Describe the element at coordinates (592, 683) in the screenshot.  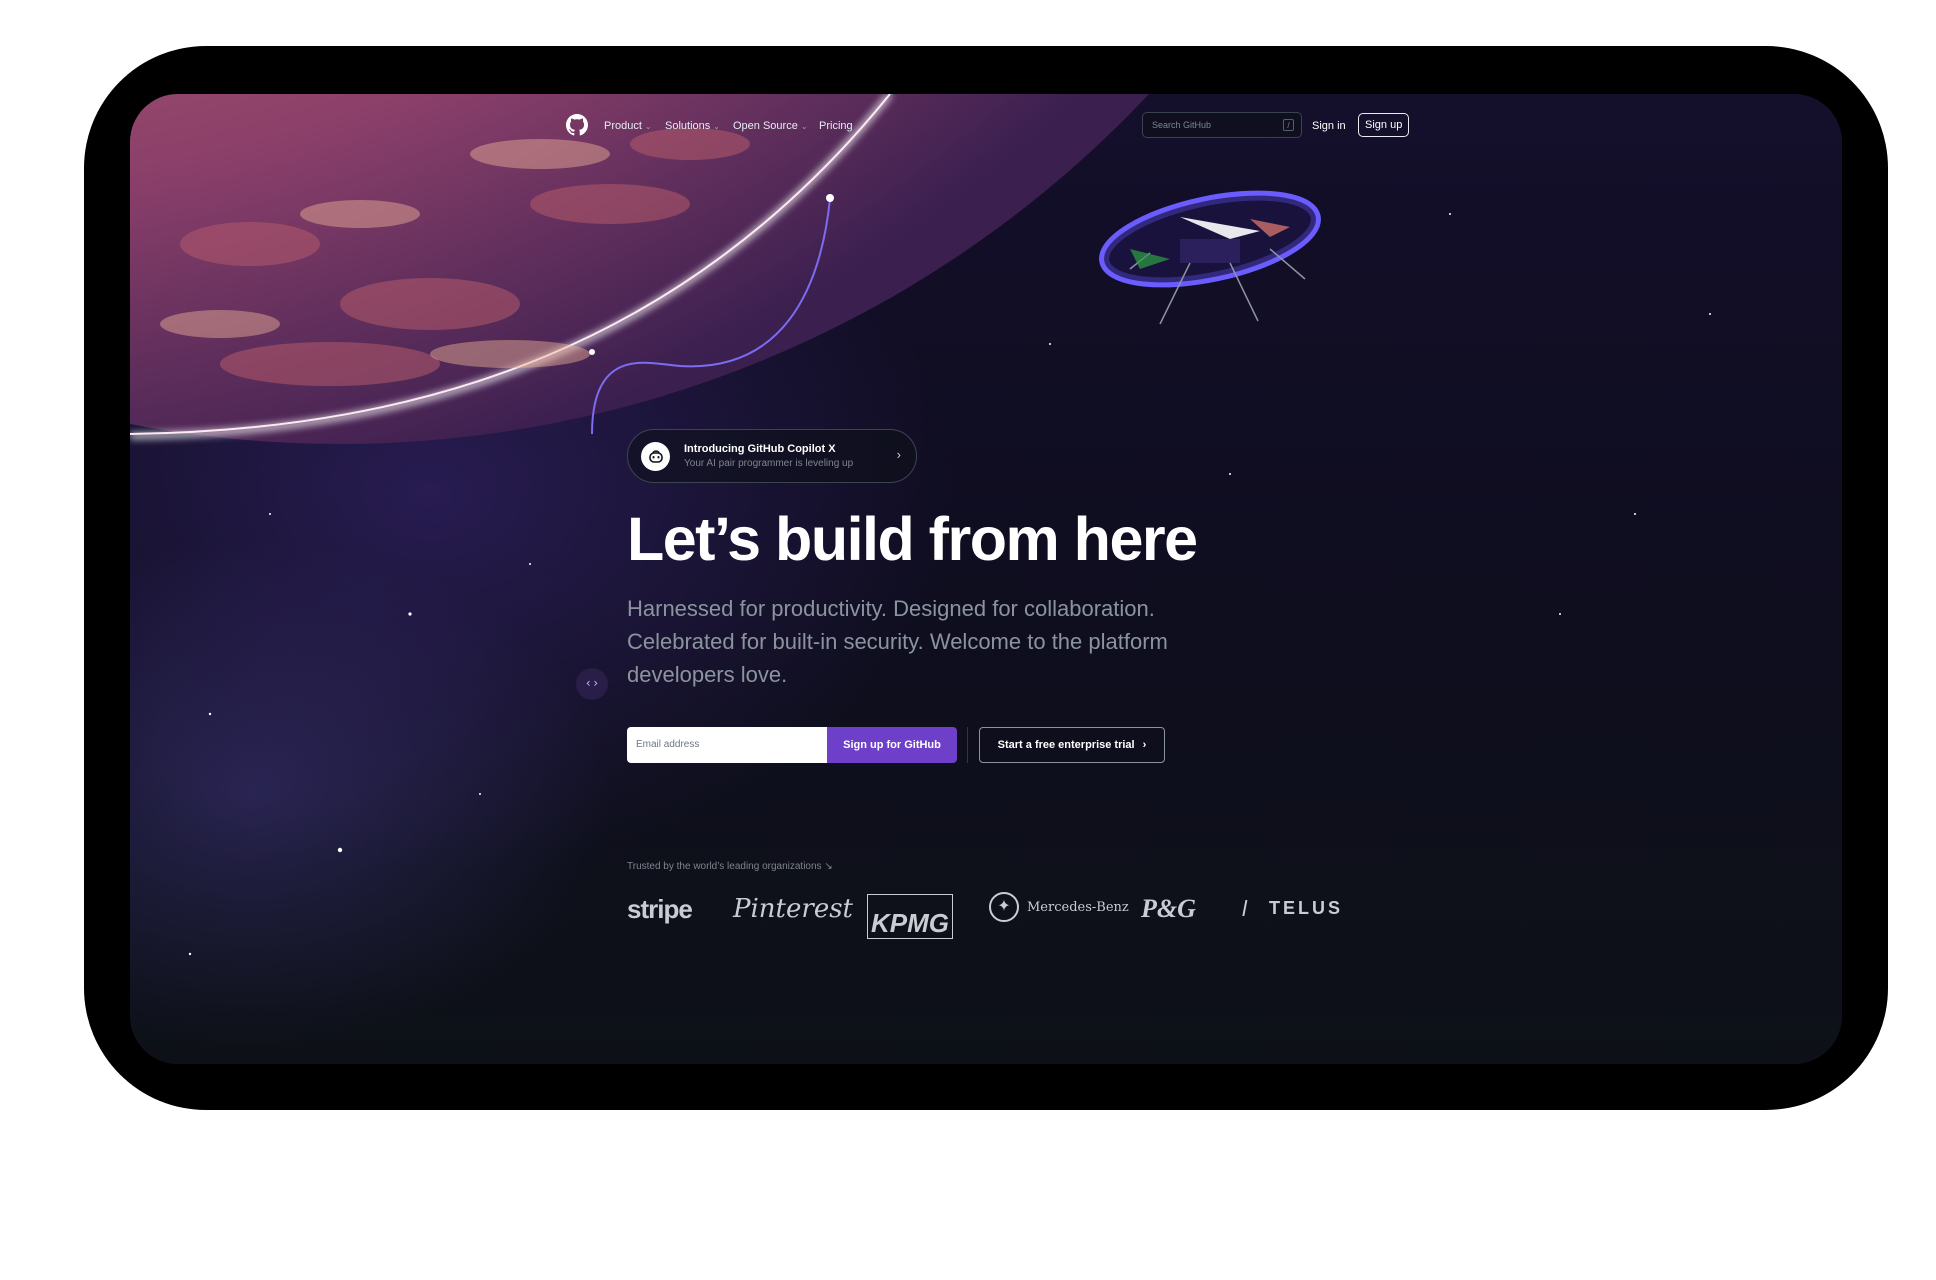
I see `code-icon: ‹›` at that location.